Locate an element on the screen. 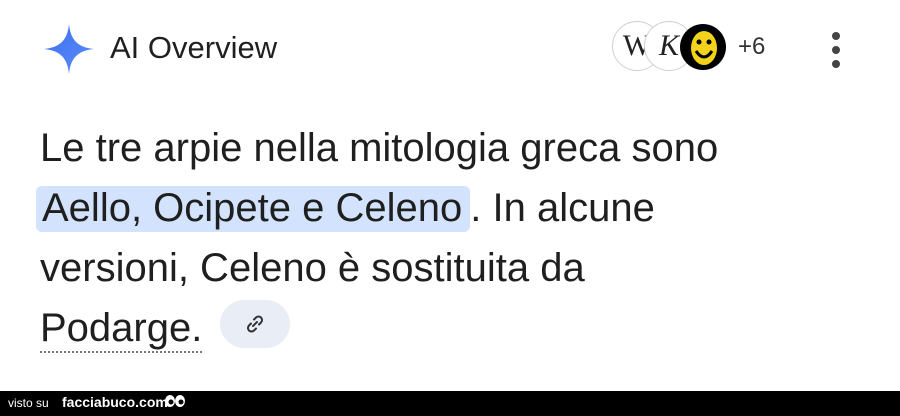 The width and height of the screenshot is (900, 416). more-vert-icon is located at coordinates (836, 52).